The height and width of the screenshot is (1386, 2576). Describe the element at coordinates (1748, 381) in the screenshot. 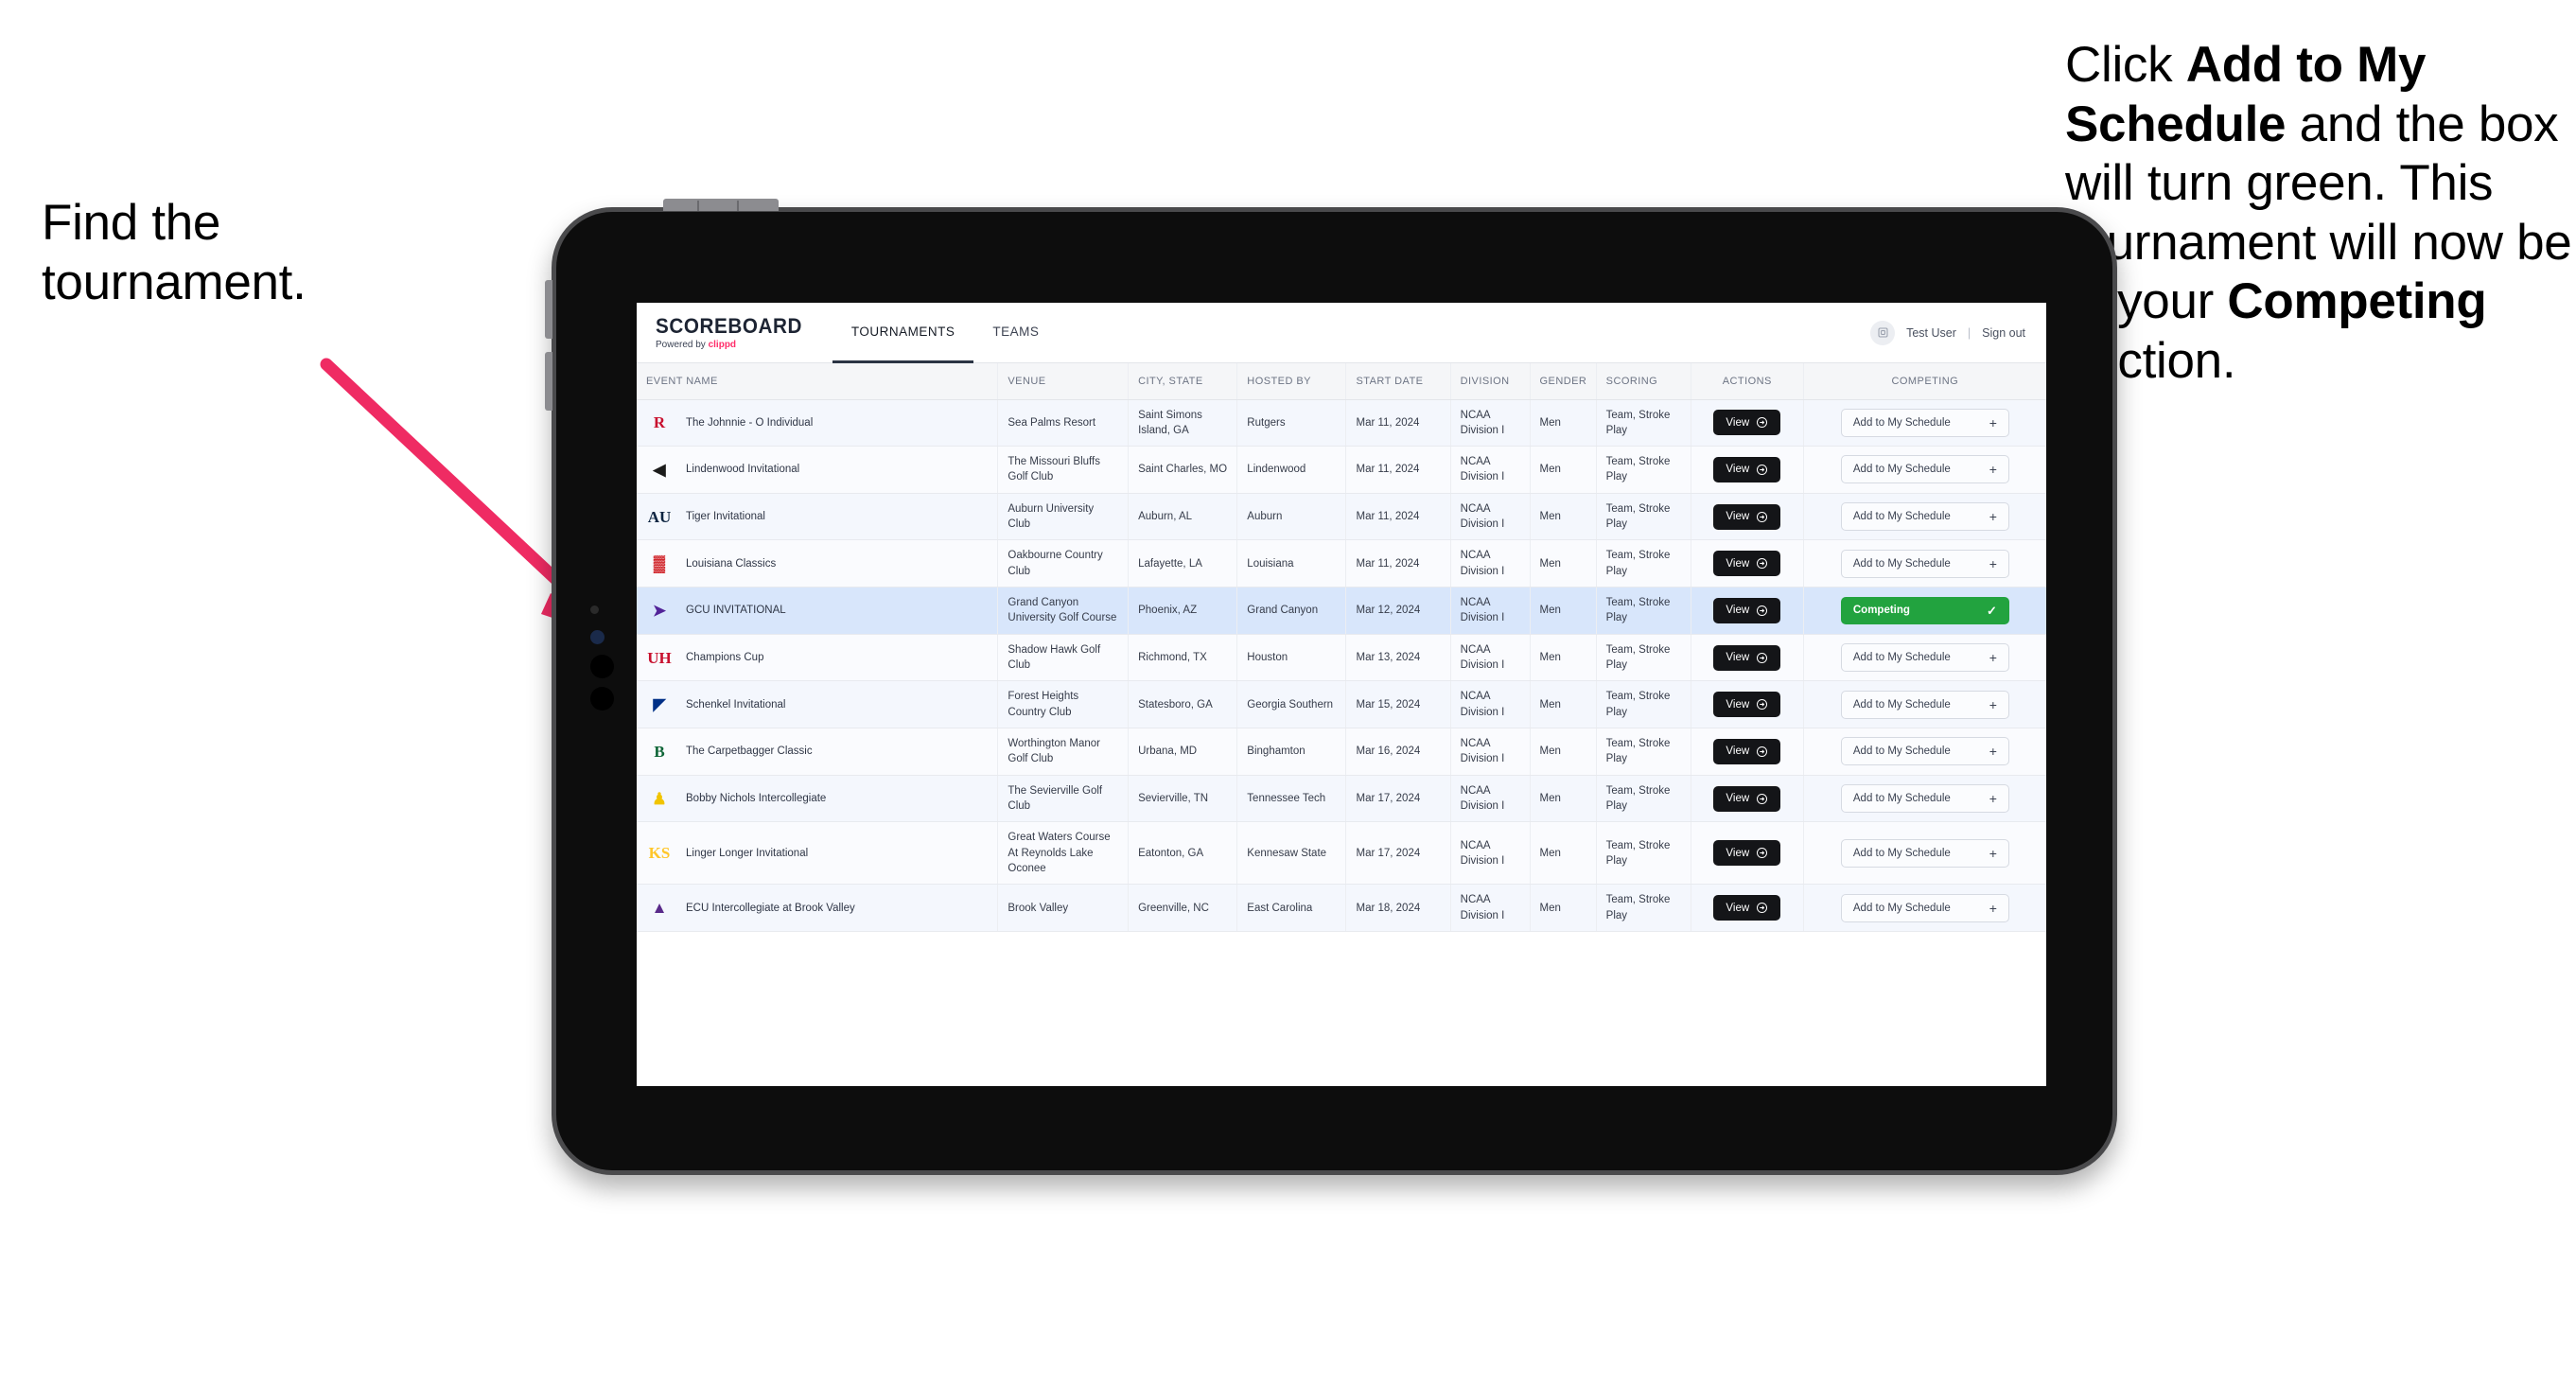

I see `col-actions: ACTIONS` at that location.